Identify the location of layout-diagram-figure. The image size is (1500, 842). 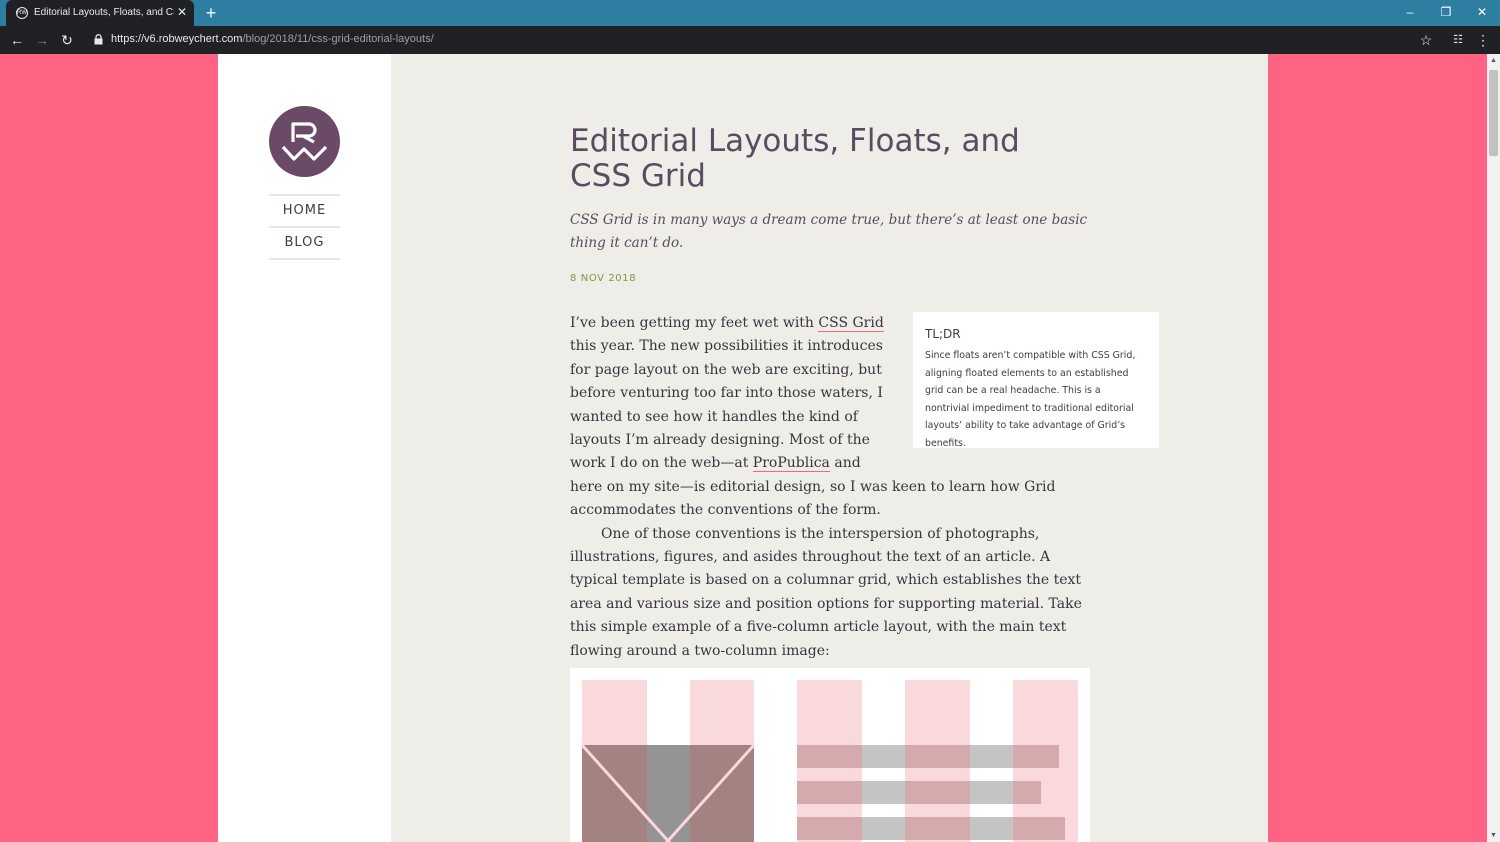
(830, 755).